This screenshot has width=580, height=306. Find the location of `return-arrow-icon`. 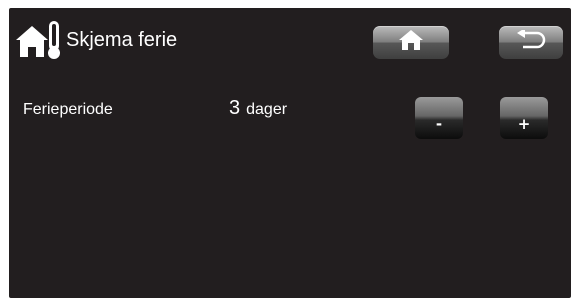

return-arrow-icon is located at coordinates (531, 41).